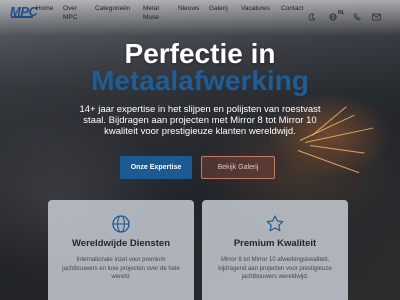 The width and height of the screenshot is (400, 300). Describe the element at coordinates (70, 13) in the screenshot. I see `nav-item-over-mpc: Over MPC` at that location.